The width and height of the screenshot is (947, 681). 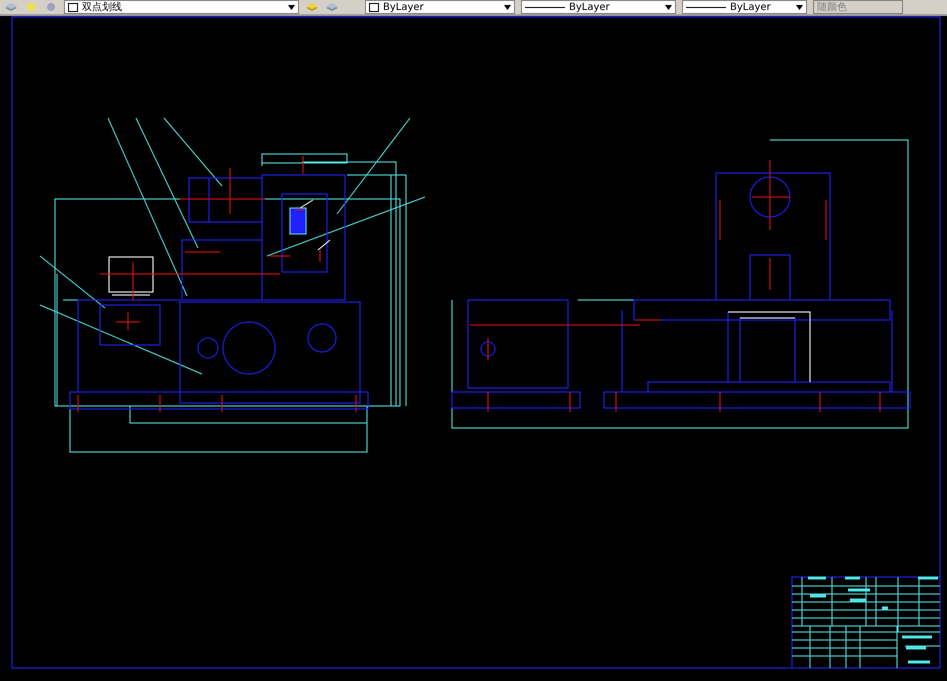 What do you see at coordinates (598, 7) in the screenshot?
I see `linetype-dropdown: ByLayer` at bounding box center [598, 7].